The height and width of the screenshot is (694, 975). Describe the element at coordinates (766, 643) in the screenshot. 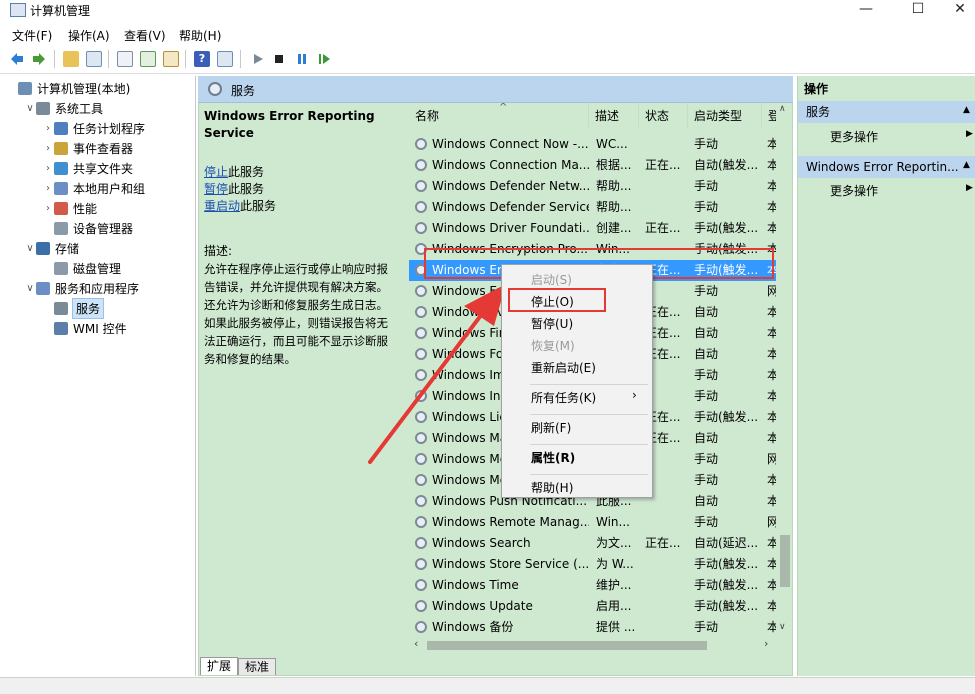

I see `scroll-right-icon: ›` at that location.